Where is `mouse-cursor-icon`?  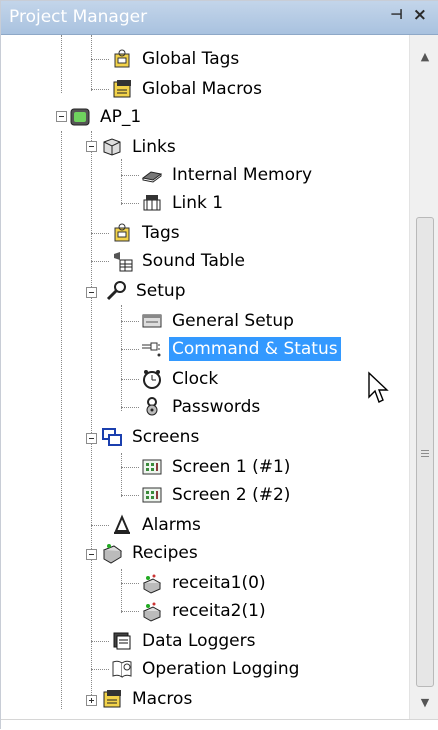
mouse-cursor-icon is located at coordinates (378, 387).